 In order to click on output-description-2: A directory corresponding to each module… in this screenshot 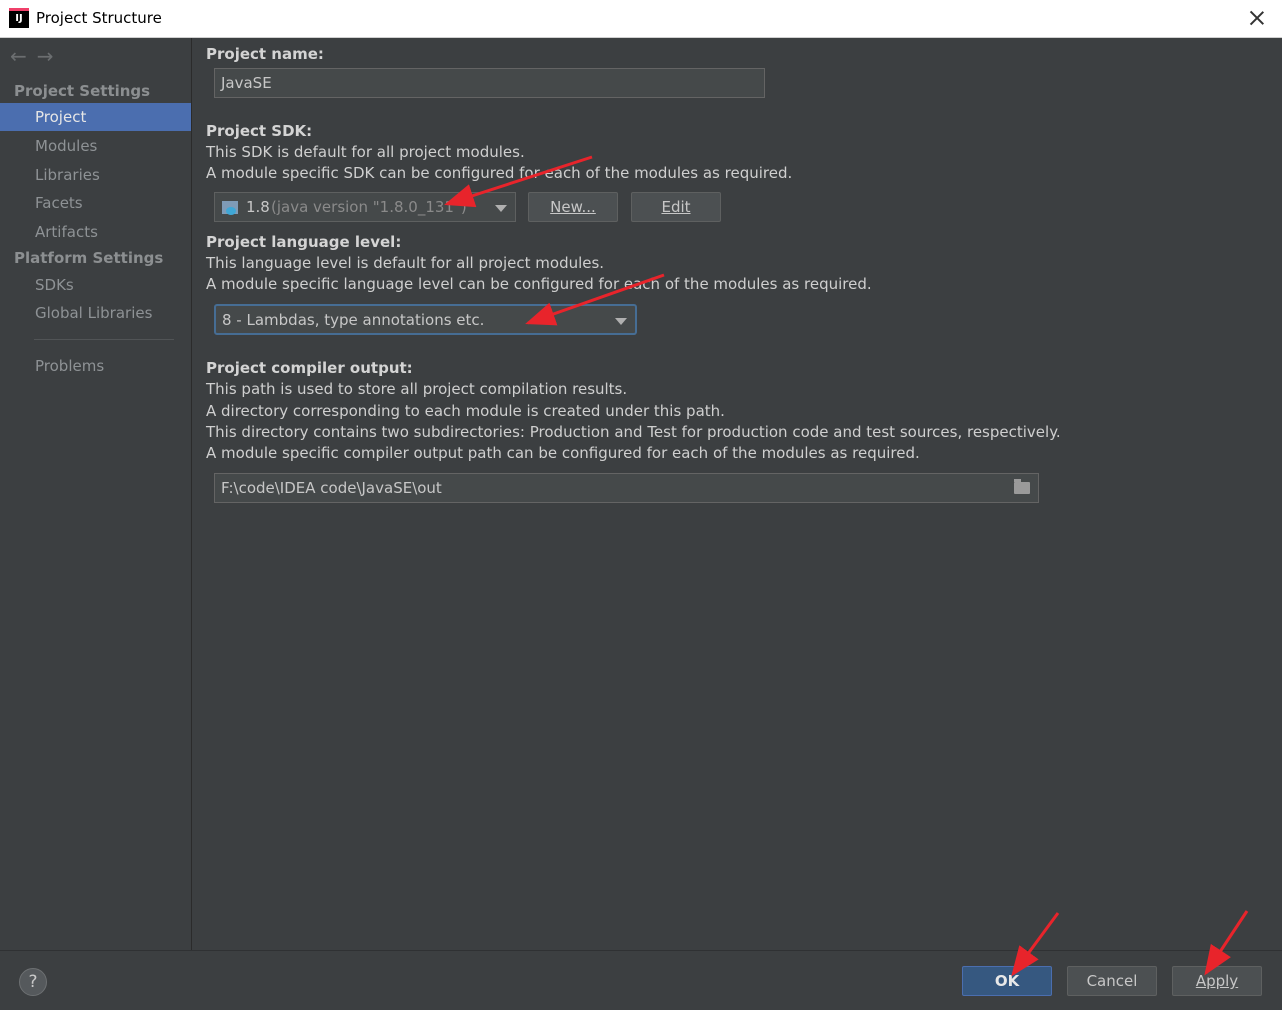, I will do `click(465, 411)`.